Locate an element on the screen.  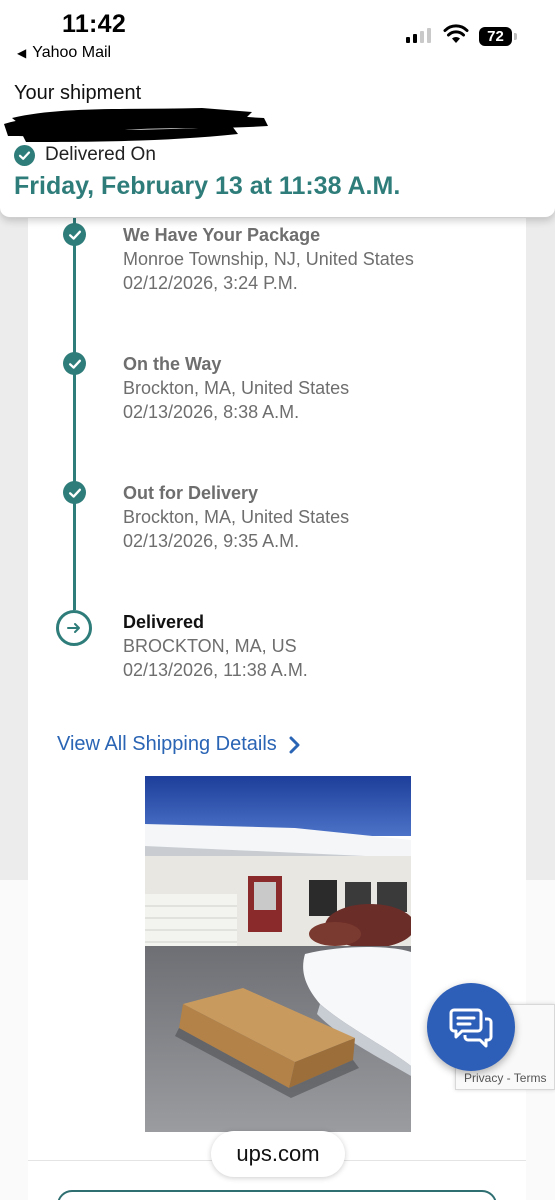
battery-level: 72 is located at coordinates (495, 36).